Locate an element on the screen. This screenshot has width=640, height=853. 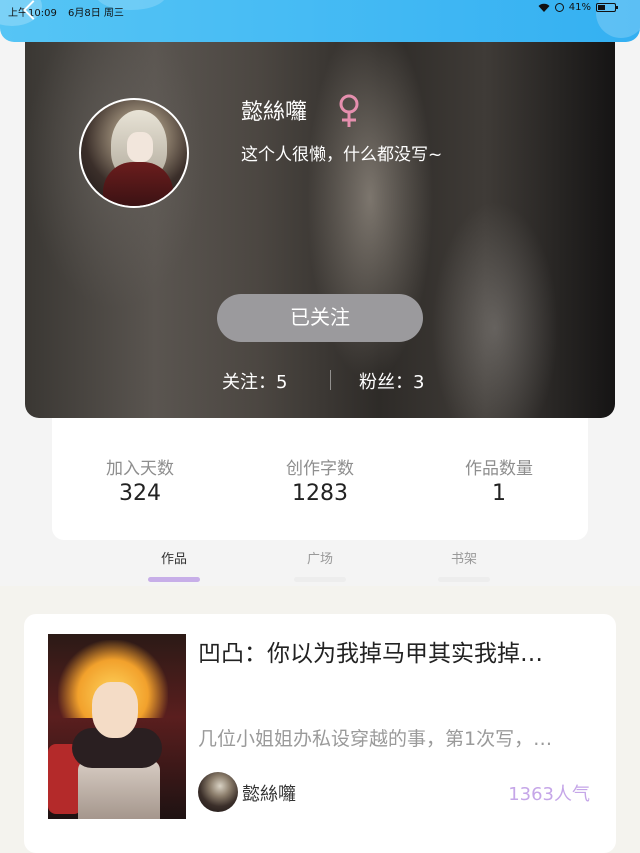
status-indicators: 41% is located at coordinates (578, 7).